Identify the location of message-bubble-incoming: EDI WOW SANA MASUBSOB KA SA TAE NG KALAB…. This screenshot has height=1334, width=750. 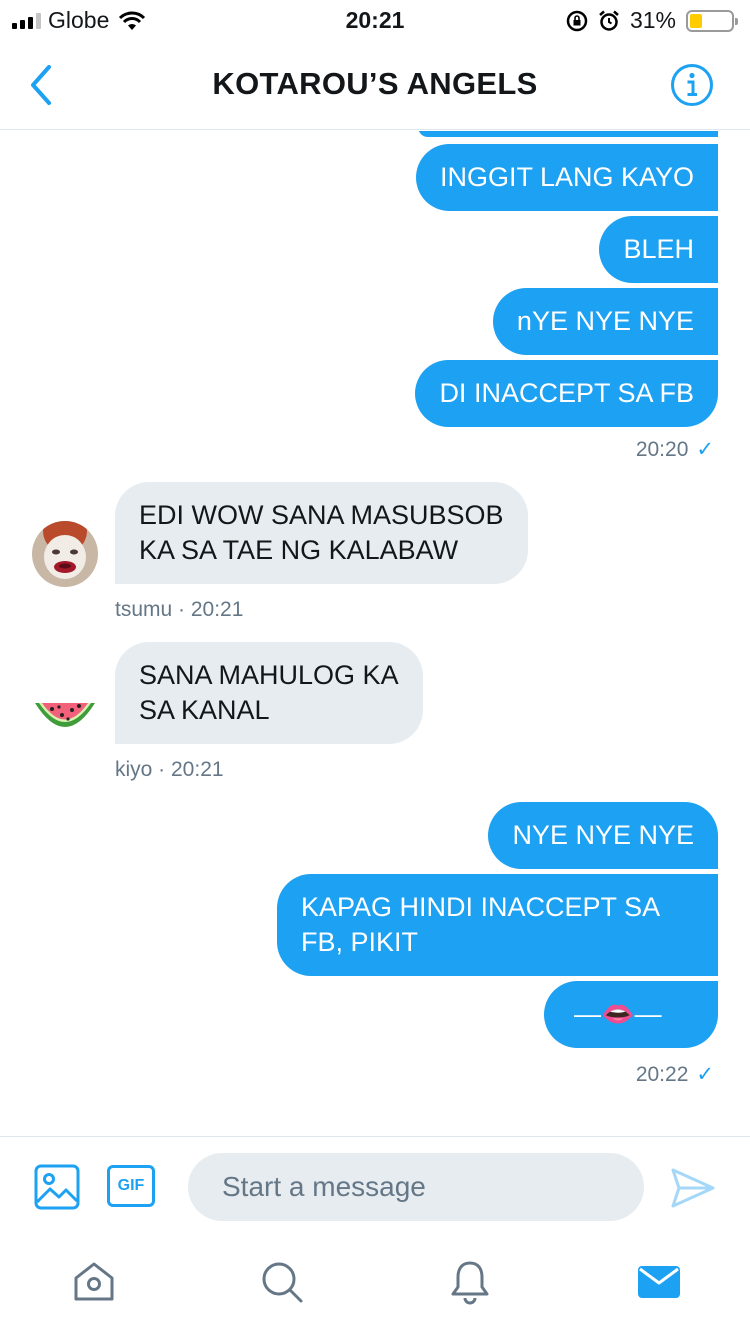
(321, 533).